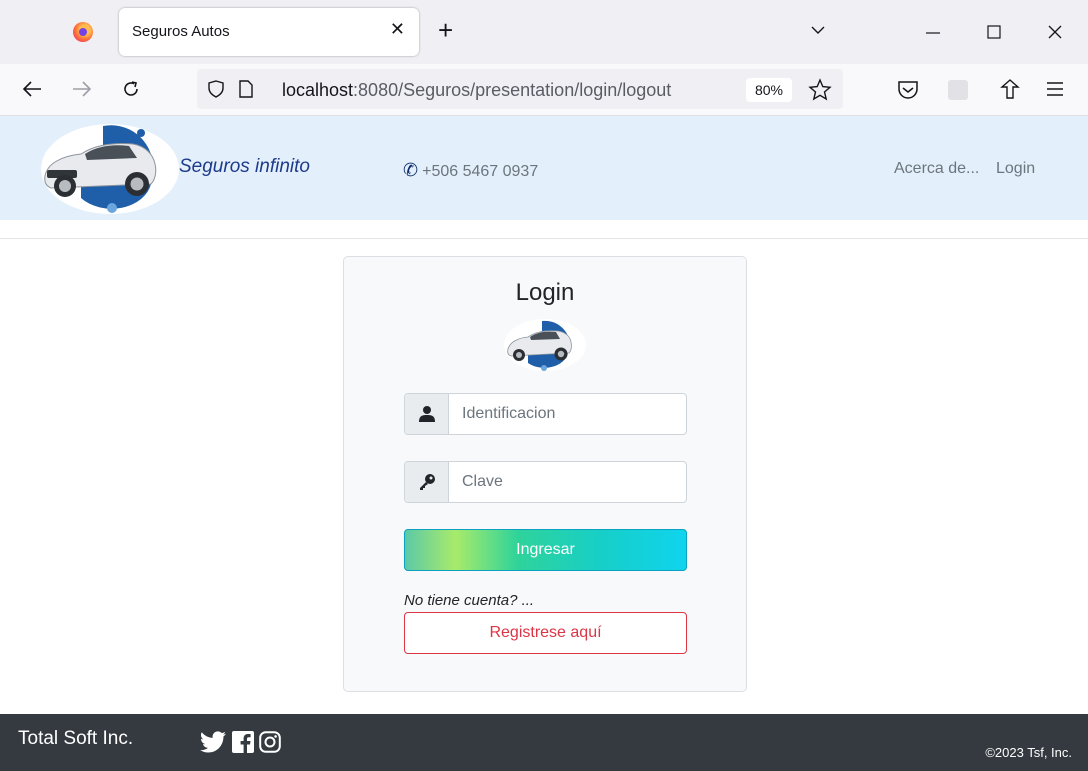 The image size is (1088, 771). I want to click on twitter-icon, so click(213, 742).